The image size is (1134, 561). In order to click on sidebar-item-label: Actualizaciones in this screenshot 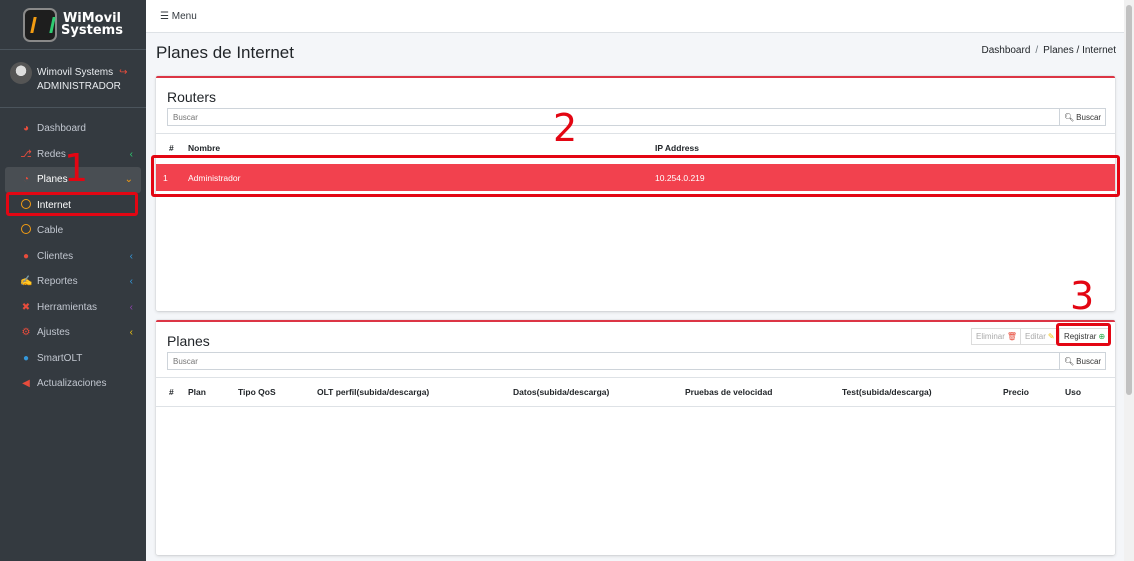, I will do `click(72, 384)`.